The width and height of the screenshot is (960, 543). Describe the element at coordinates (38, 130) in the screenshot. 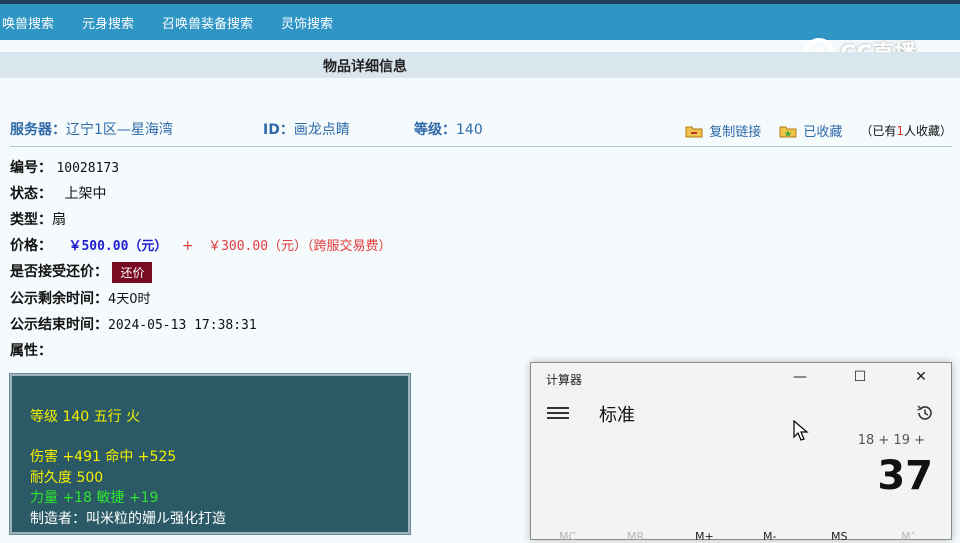

I see `server-label: 服务器：` at that location.